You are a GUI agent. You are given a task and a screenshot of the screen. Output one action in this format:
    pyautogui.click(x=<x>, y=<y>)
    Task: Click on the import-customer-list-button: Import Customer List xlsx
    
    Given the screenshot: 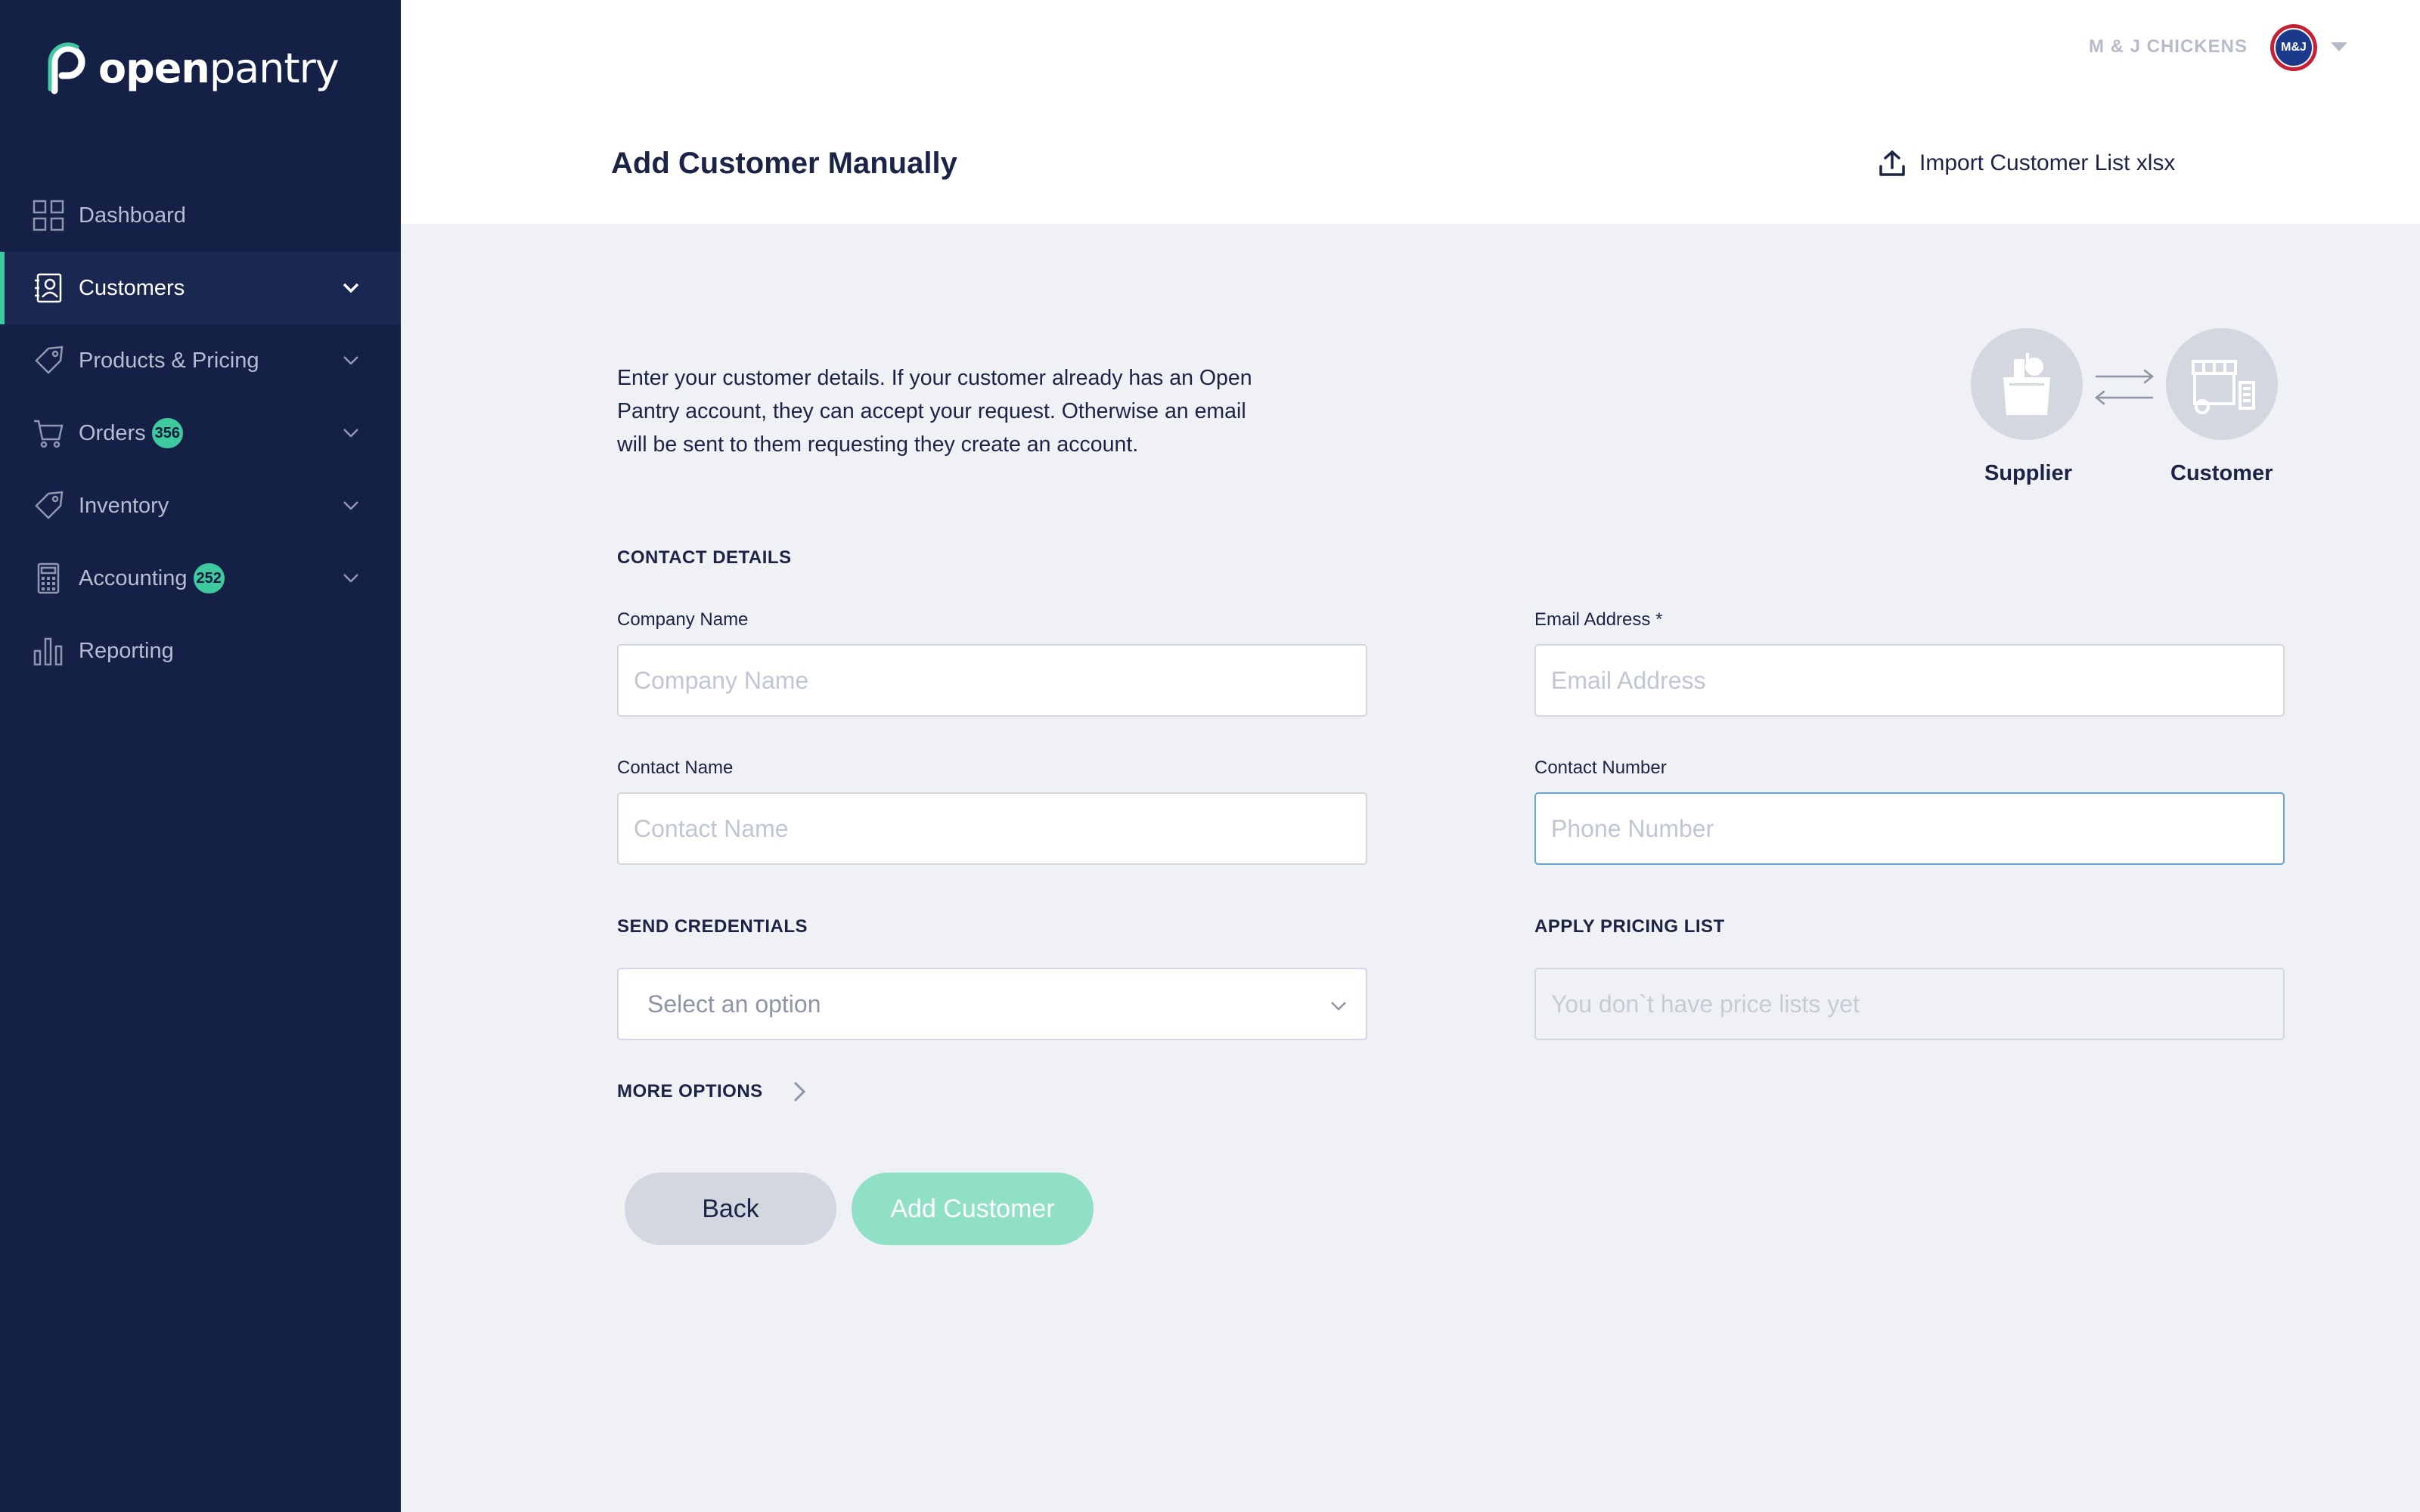 What is the action you would take?
    pyautogui.click(x=2026, y=163)
    